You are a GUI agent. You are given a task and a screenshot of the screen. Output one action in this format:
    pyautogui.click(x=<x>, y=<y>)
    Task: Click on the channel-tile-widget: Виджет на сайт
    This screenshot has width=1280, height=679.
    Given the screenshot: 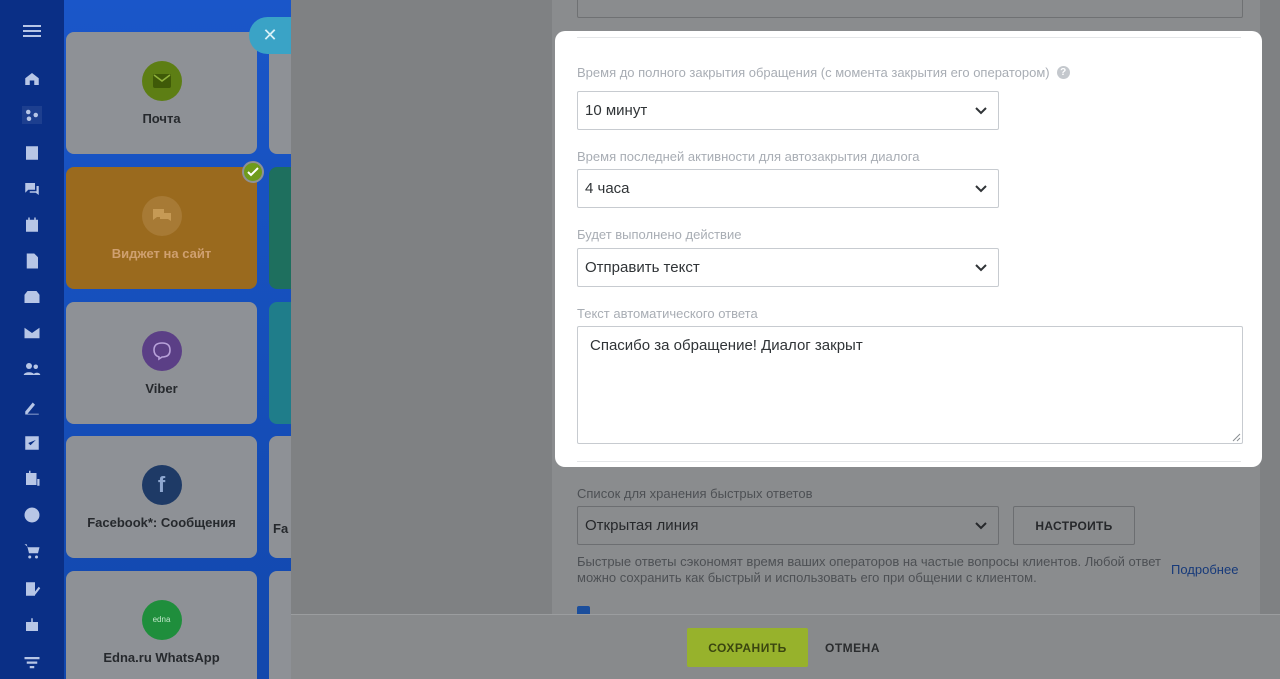 What is the action you would take?
    pyautogui.click(x=165, y=225)
    